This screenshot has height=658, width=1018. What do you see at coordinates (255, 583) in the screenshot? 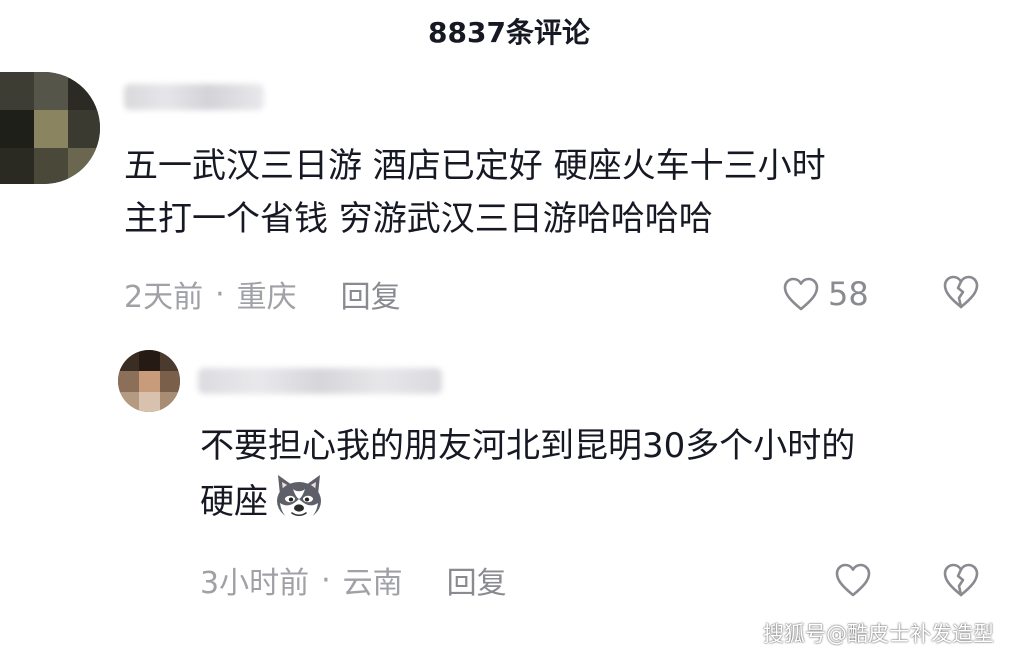
I see `comment-time: 3小时前` at bounding box center [255, 583].